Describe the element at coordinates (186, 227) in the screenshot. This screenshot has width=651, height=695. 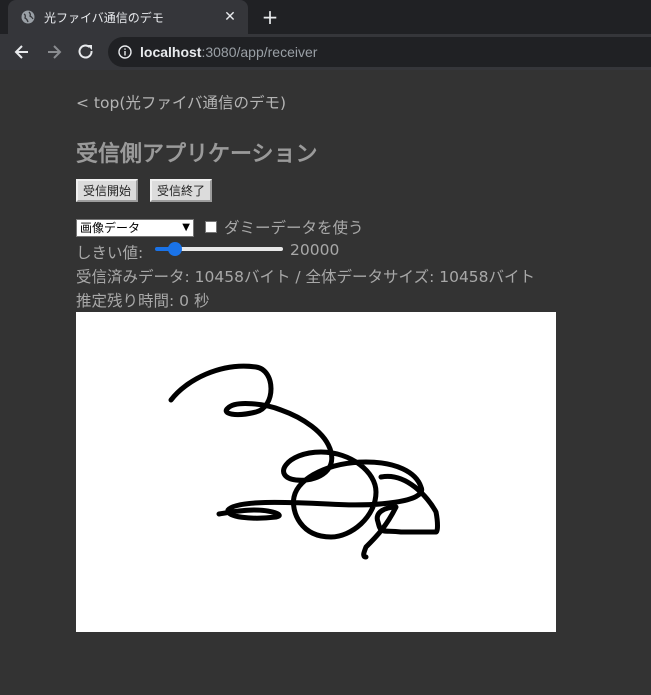
I see `chevron-down-icon: ▼` at that location.